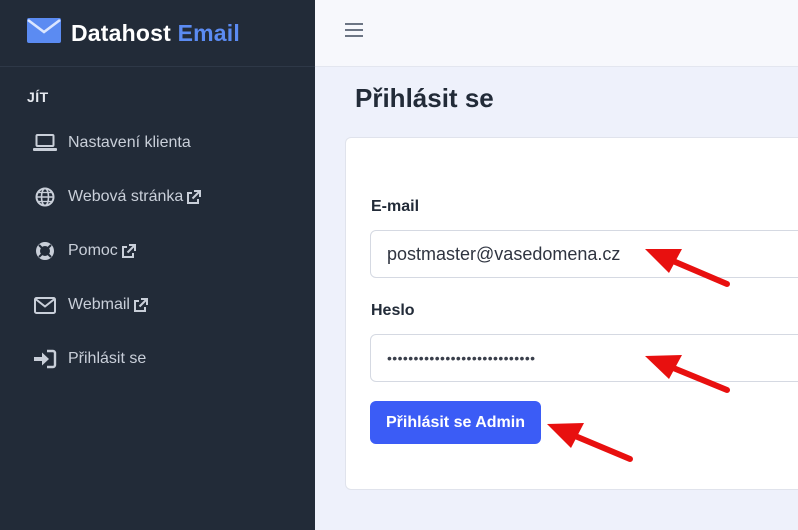 The image size is (798, 530). Describe the element at coordinates (38, 97) in the screenshot. I see `nav-heading: JÍT` at that location.